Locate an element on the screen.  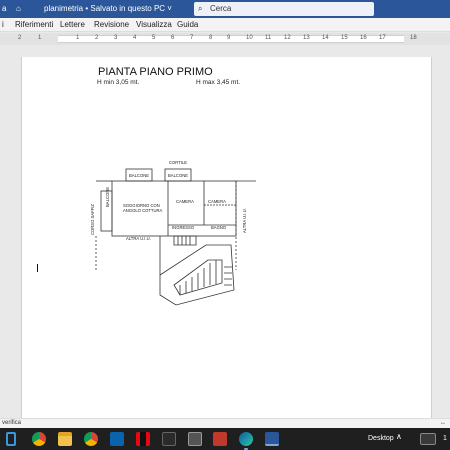
status-text: verifica is located at coordinates (11, 423).